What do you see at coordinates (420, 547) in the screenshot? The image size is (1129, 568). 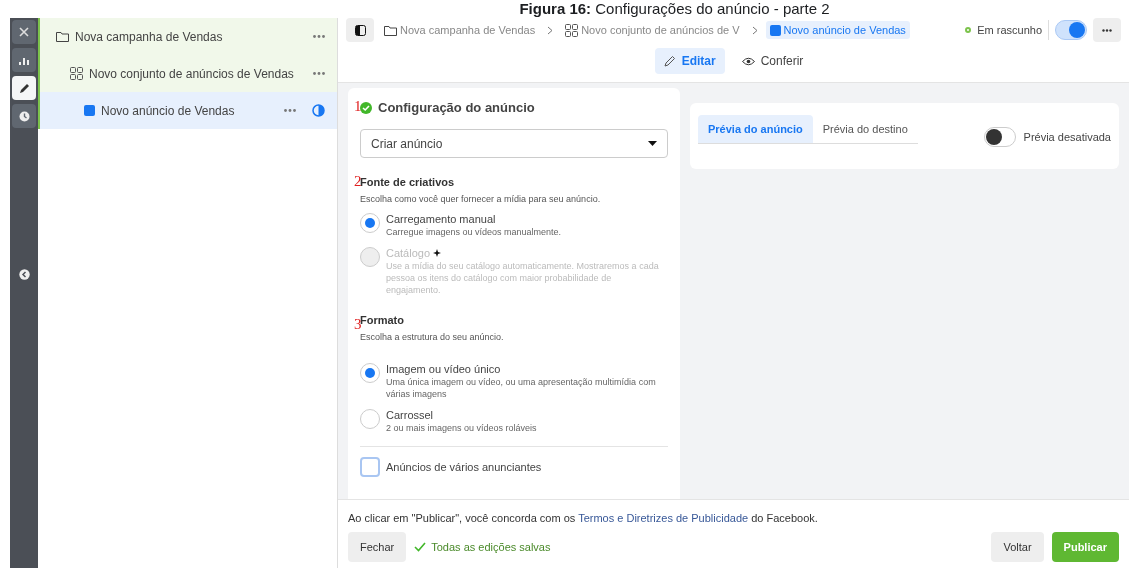 I see `checkmark-icon` at bounding box center [420, 547].